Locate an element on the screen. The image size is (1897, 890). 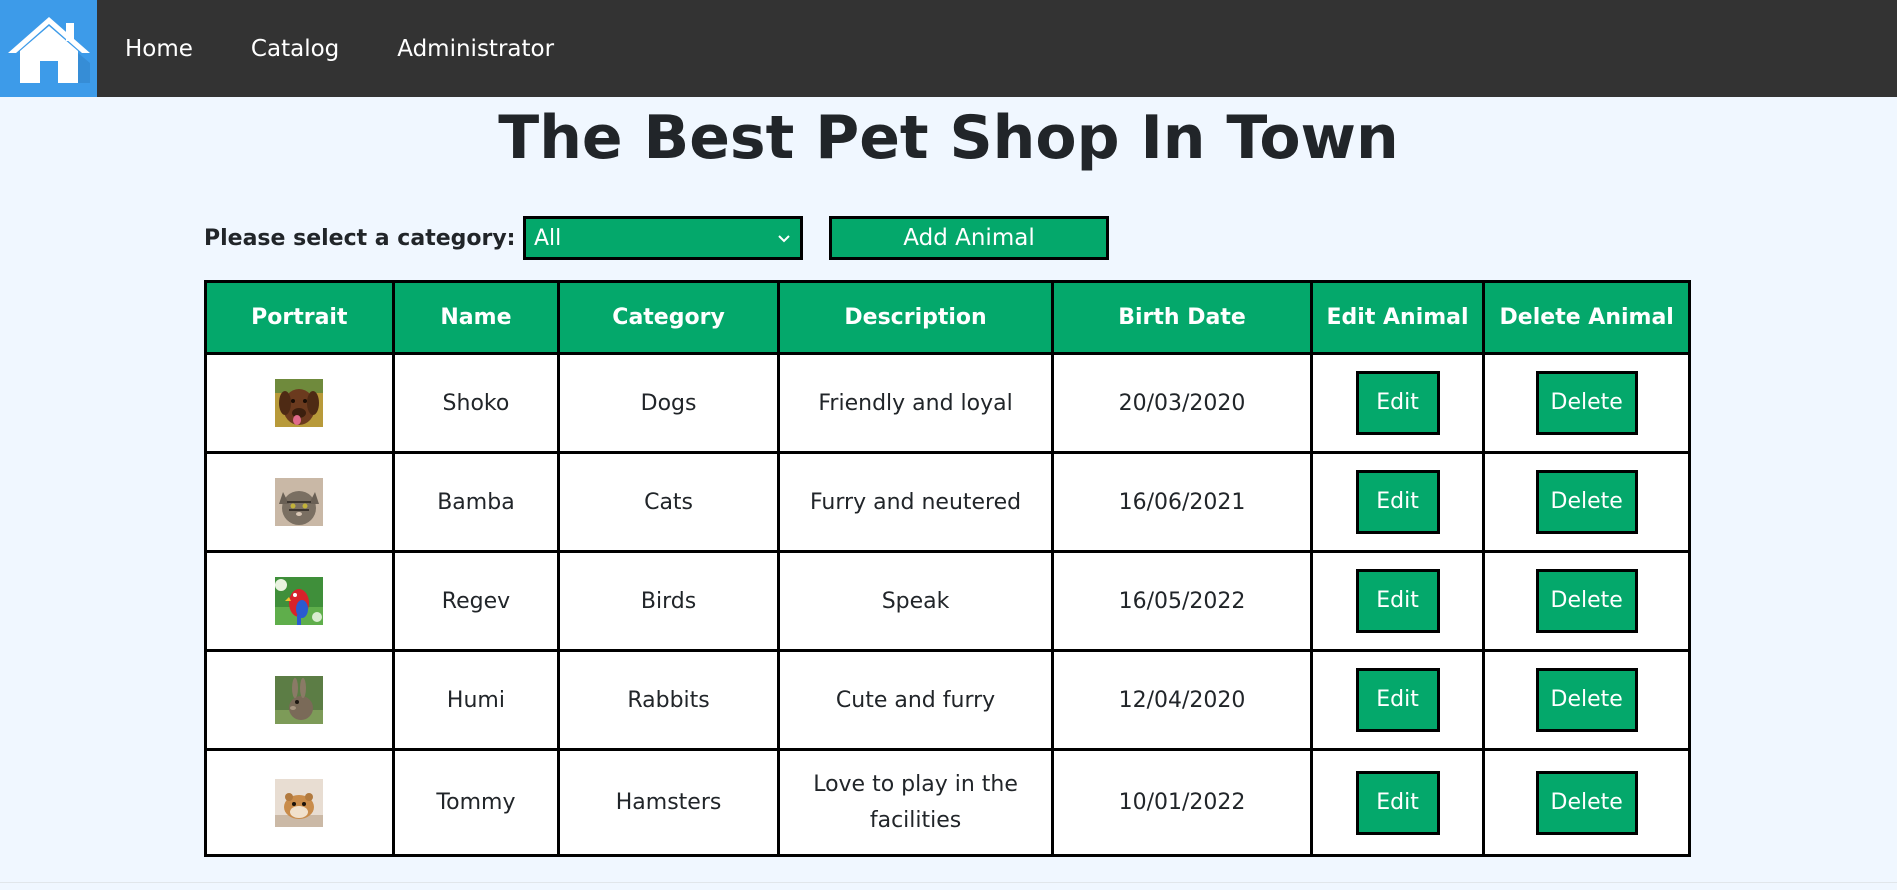
cell-category: Cats is located at coordinates (668, 502).